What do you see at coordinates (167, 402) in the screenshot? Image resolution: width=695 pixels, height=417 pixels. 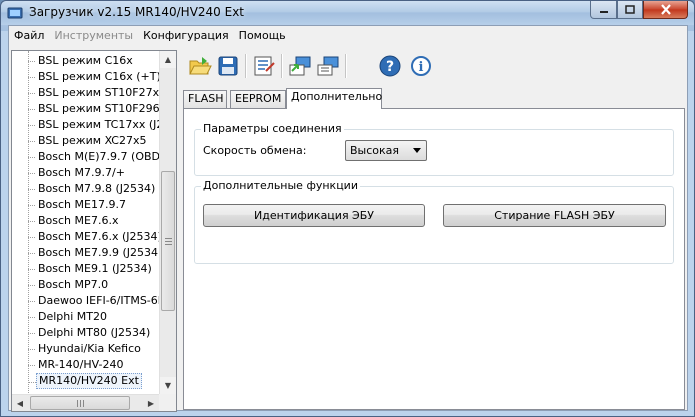 I see `scroll-corner` at bounding box center [167, 402].